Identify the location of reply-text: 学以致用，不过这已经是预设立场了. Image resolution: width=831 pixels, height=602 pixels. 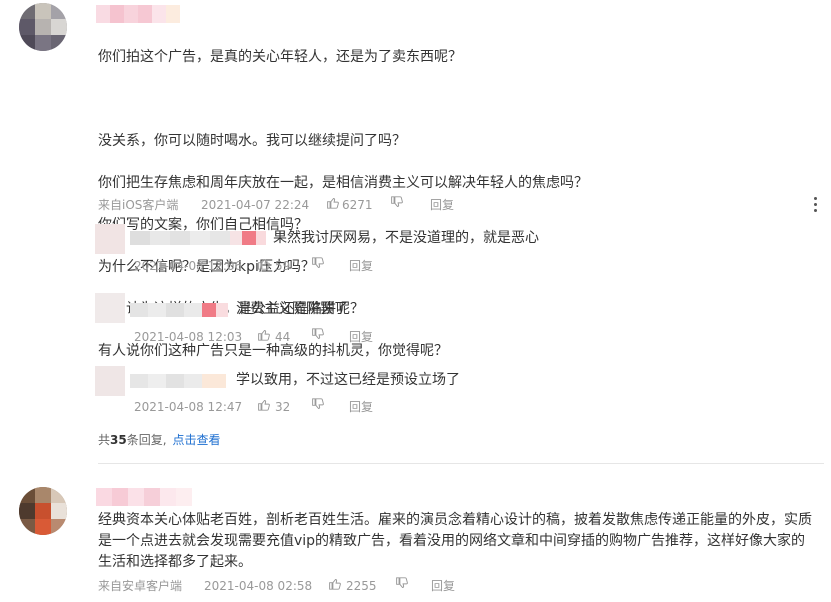
(348, 380).